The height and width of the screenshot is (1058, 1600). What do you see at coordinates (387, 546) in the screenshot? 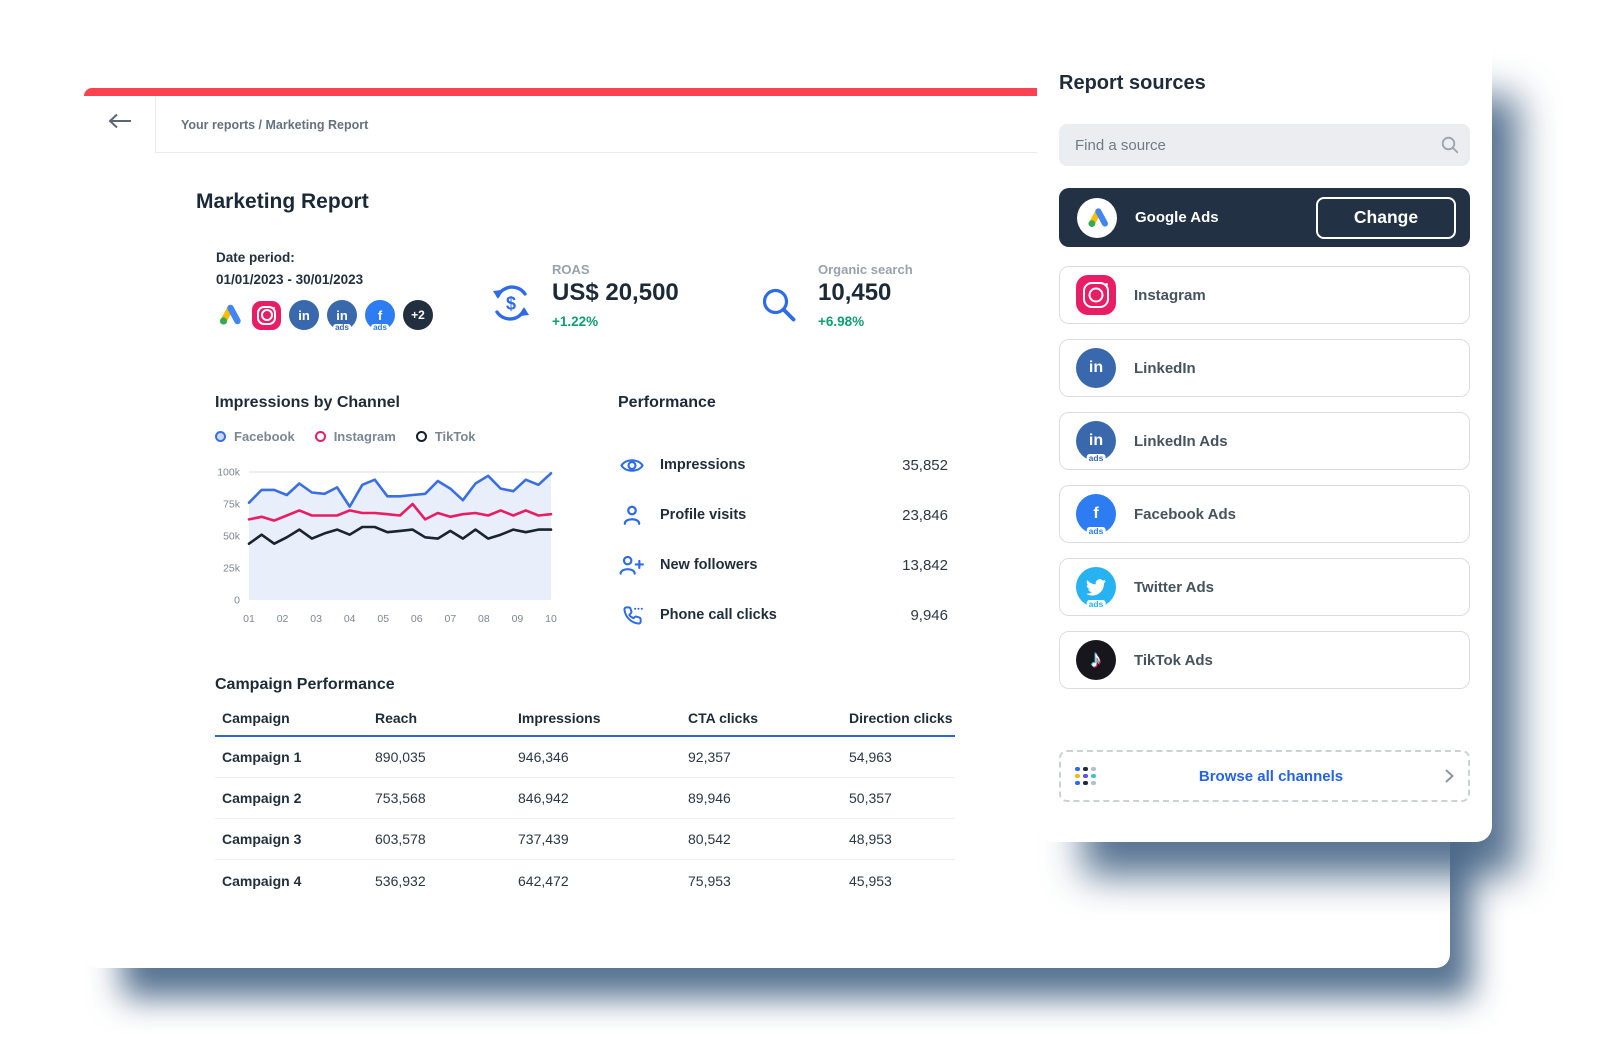
I see `impressions-chart-svg: 0 25k 50k 75k 100k 01 02 03 04 05 06 07 08 09 10` at bounding box center [387, 546].